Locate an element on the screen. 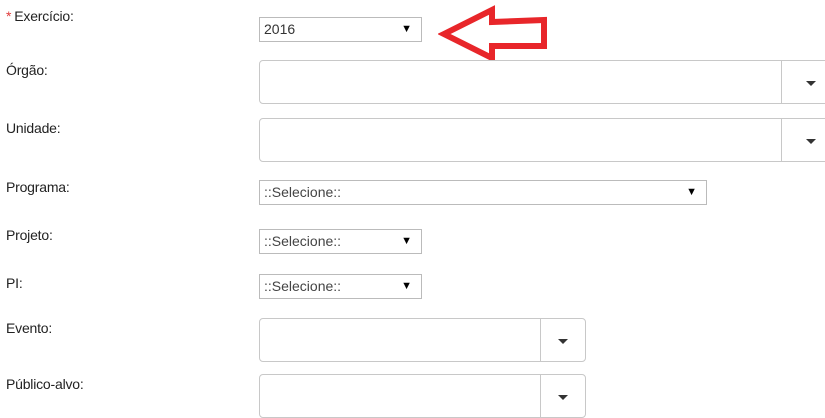  programa-value: ::Selecione:: is located at coordinates (303, 192).